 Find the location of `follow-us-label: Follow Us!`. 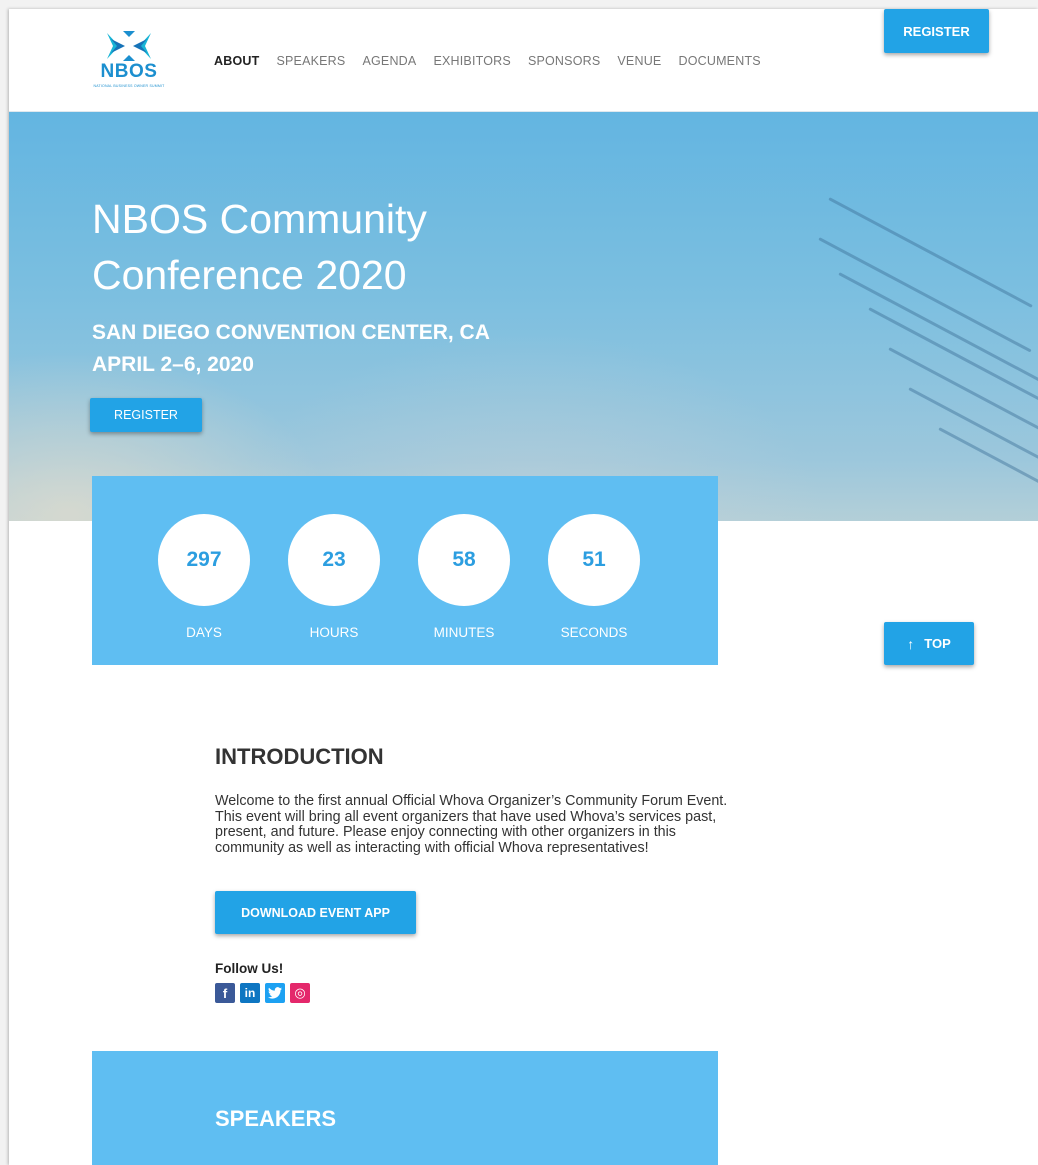

follow-us-label: Follow Us! is located at coordinates (249, 968).